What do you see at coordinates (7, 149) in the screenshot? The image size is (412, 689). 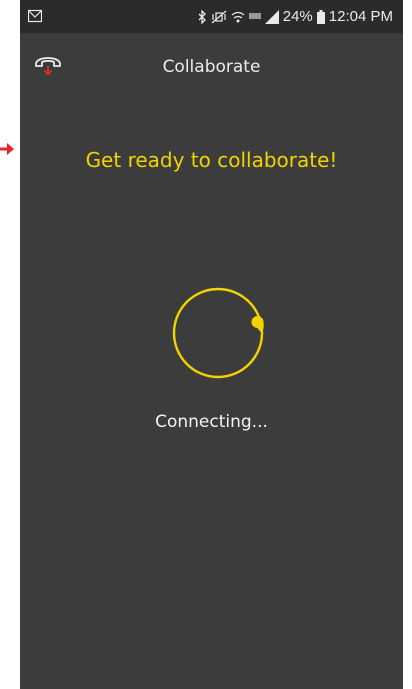 I see `pointer-arrow-icon` at bounding box center [7, 149].